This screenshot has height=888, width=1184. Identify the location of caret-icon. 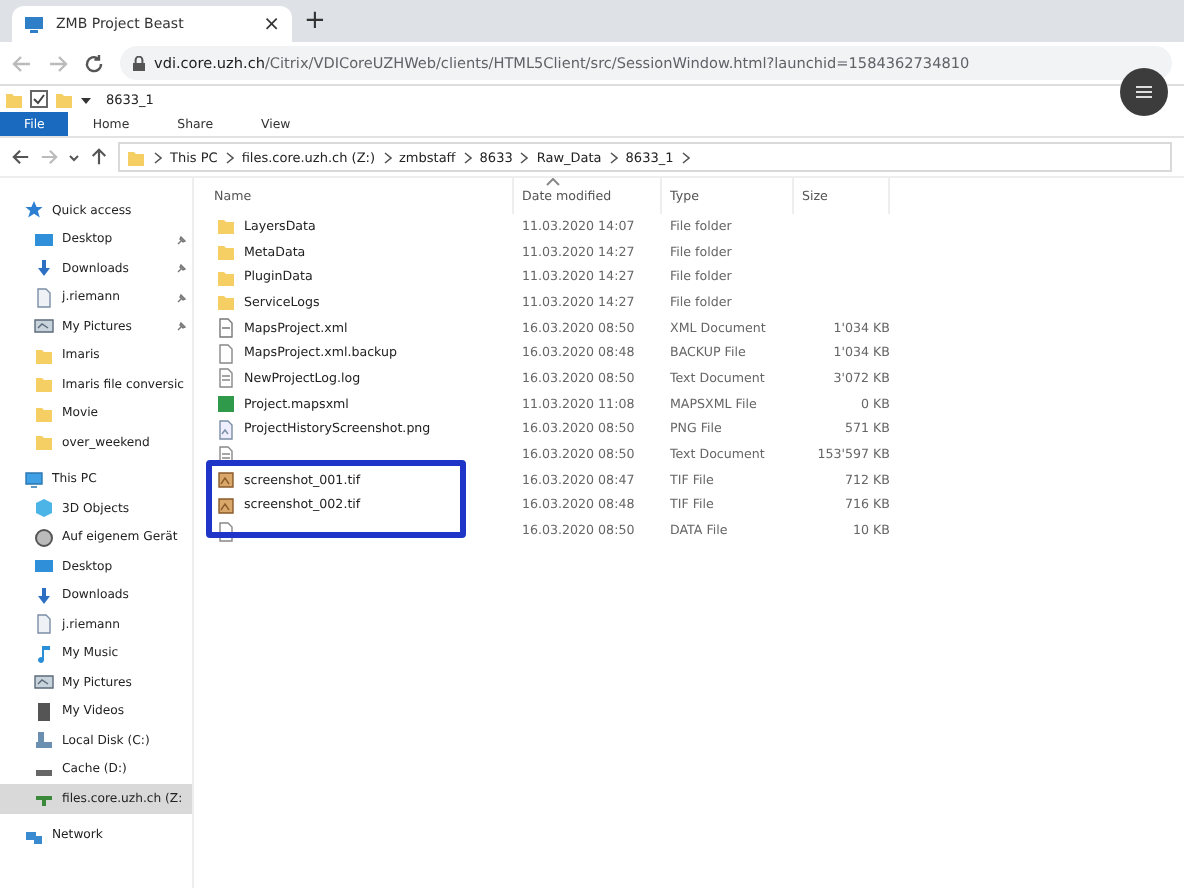
(74, 157).